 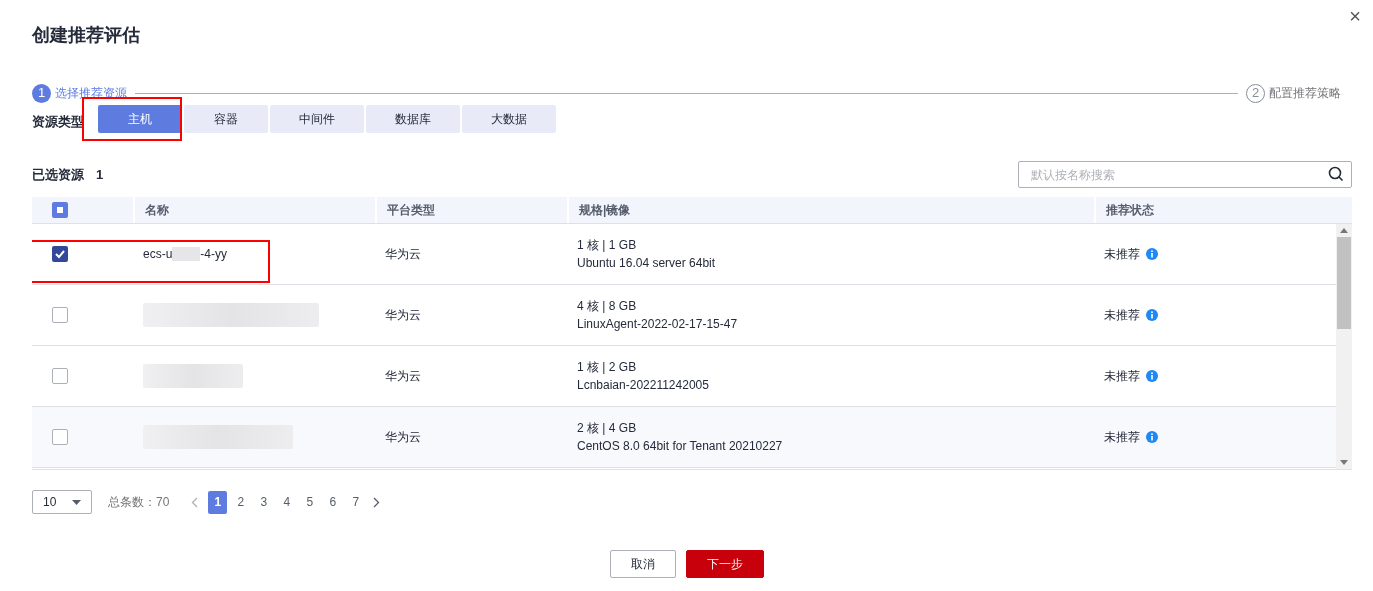 I want to click on column-header: 推荐状态, so click(x=1130, y=210).